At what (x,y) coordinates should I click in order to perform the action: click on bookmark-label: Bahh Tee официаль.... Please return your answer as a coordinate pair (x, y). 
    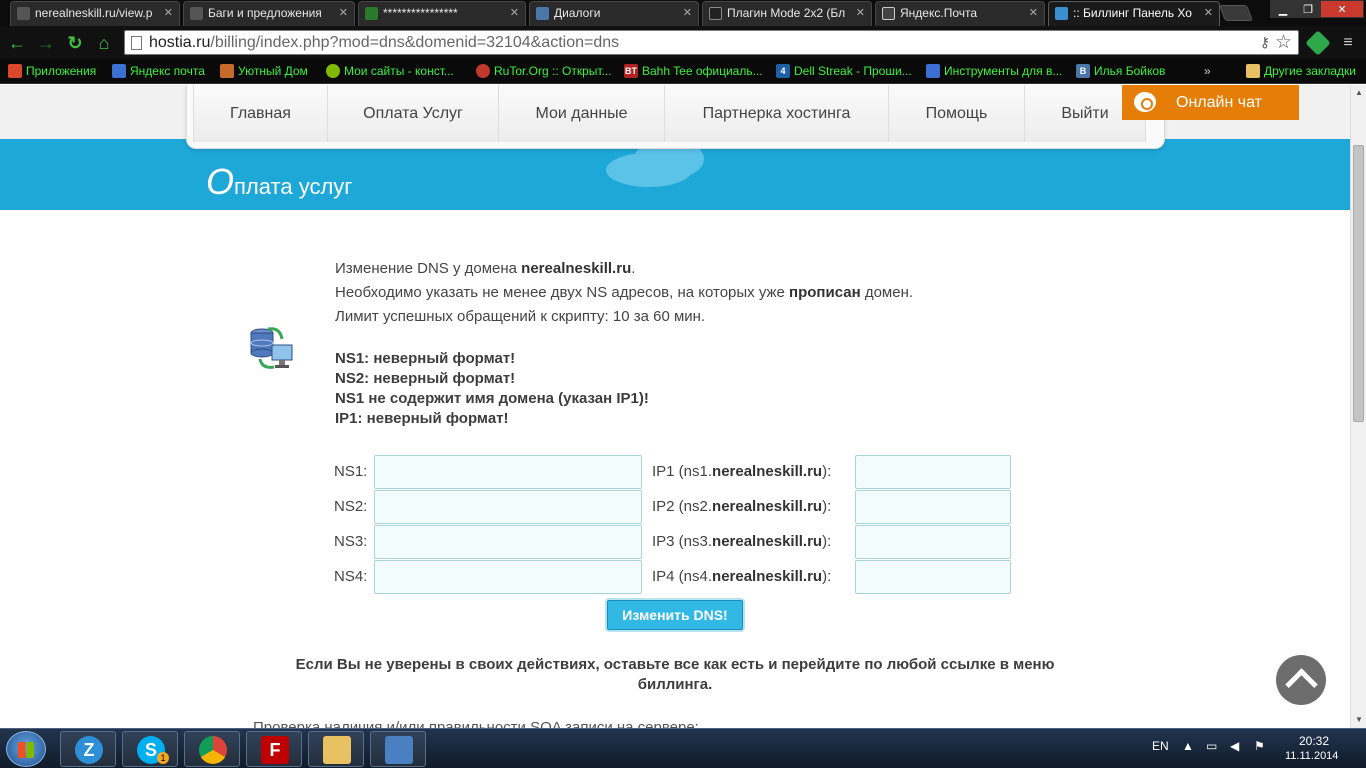
    Looking at the image, I should click on (702, 71).